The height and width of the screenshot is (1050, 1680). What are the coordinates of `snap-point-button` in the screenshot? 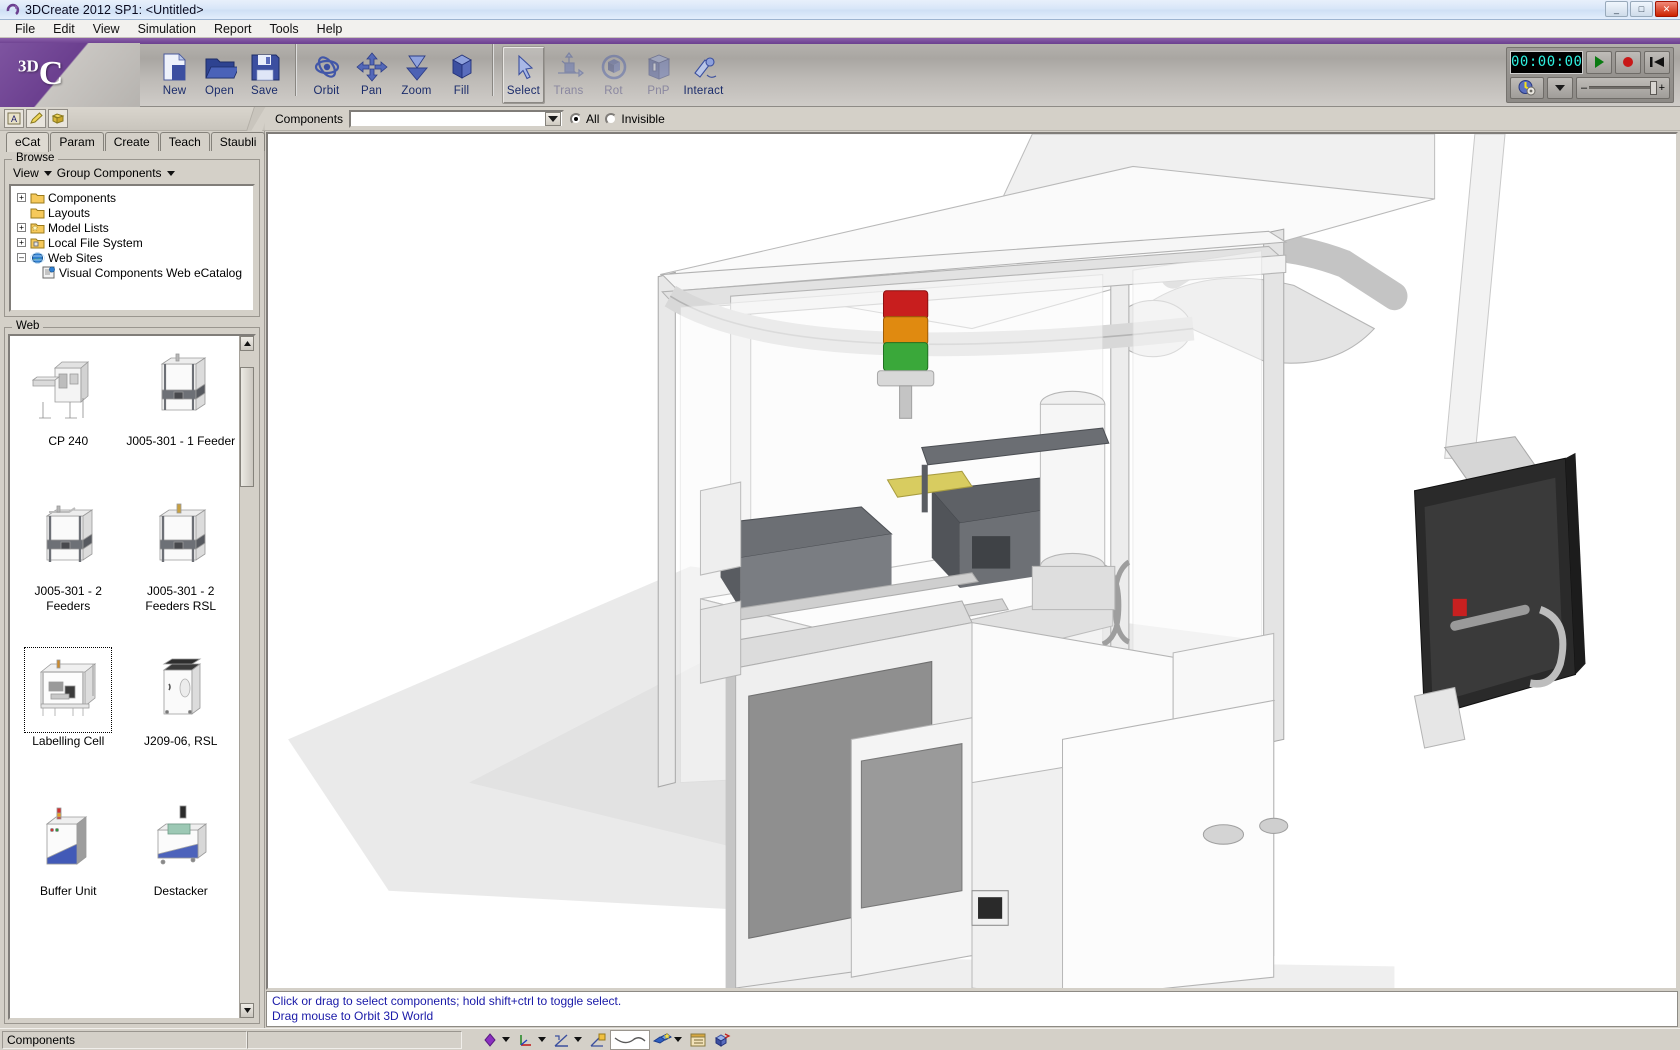 It's located at (490, 1040).